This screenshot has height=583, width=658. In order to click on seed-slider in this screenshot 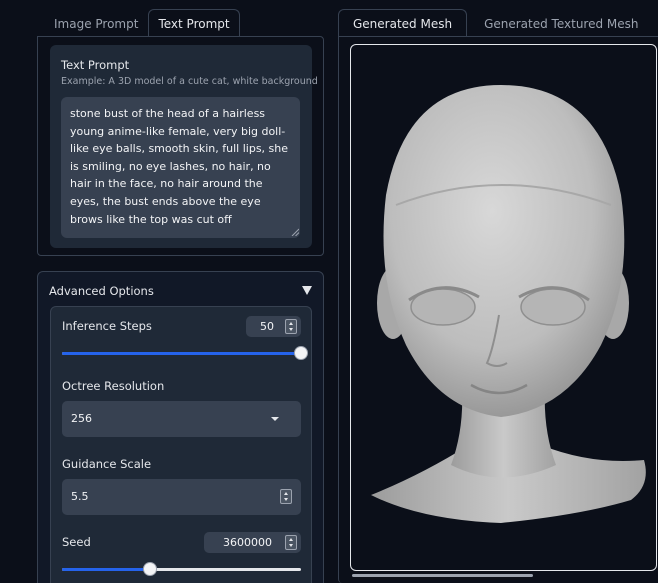, I will do `click(181, 569)`.